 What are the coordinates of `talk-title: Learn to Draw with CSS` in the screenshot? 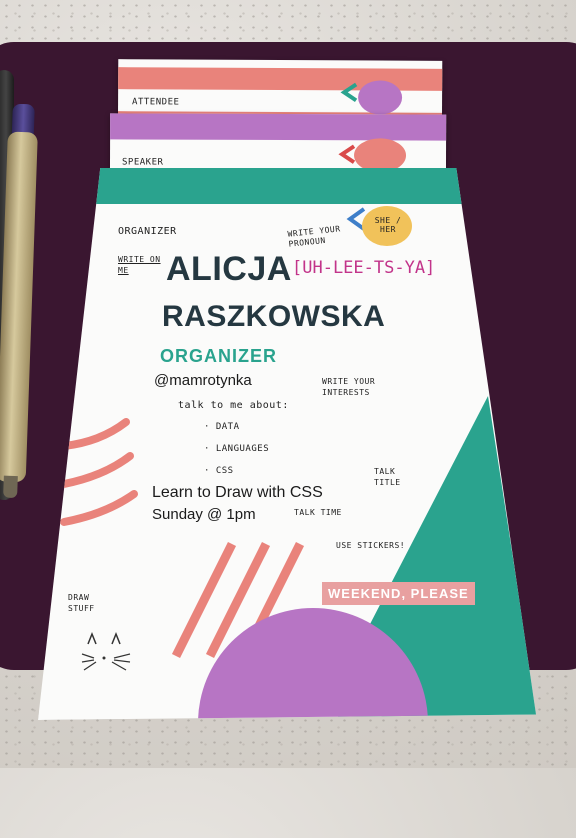 It's located at (237, 492).